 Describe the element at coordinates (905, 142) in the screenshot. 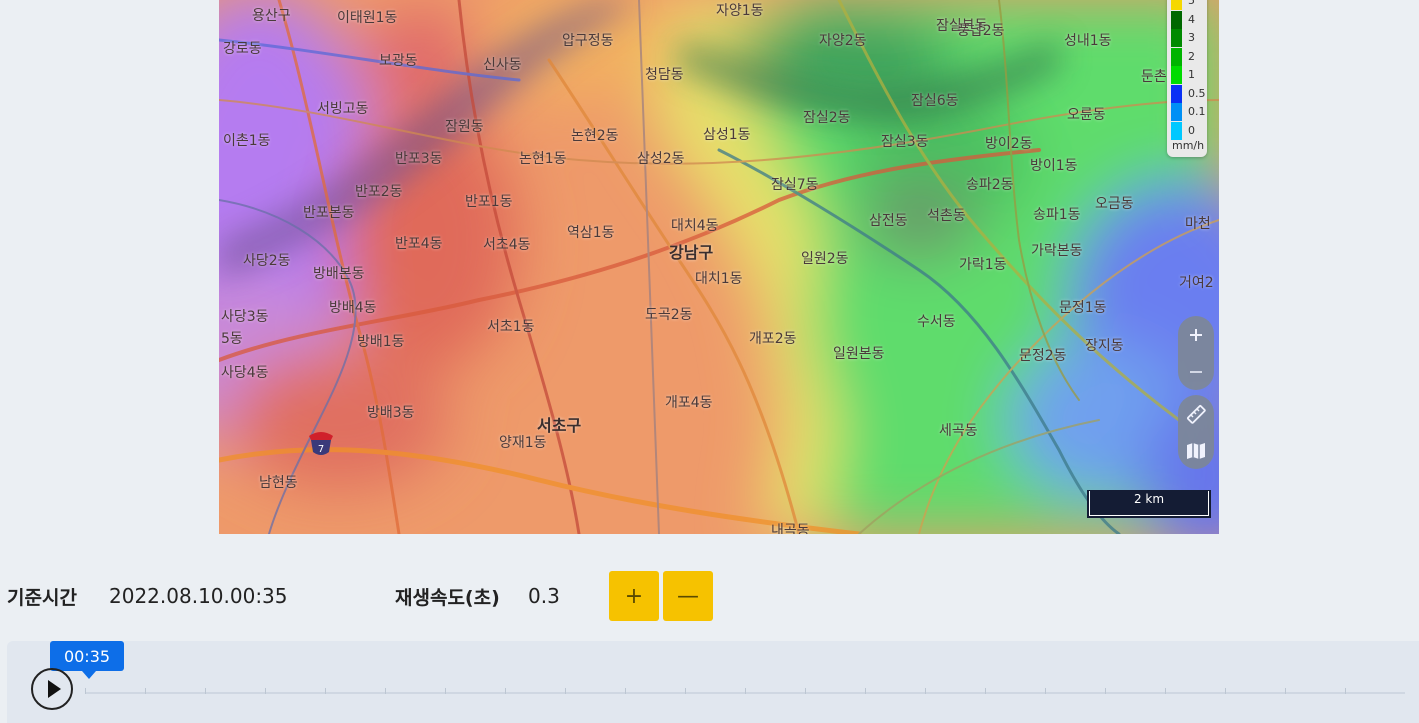

I see `place-label-jamsil3: 잠실3동` at that location.